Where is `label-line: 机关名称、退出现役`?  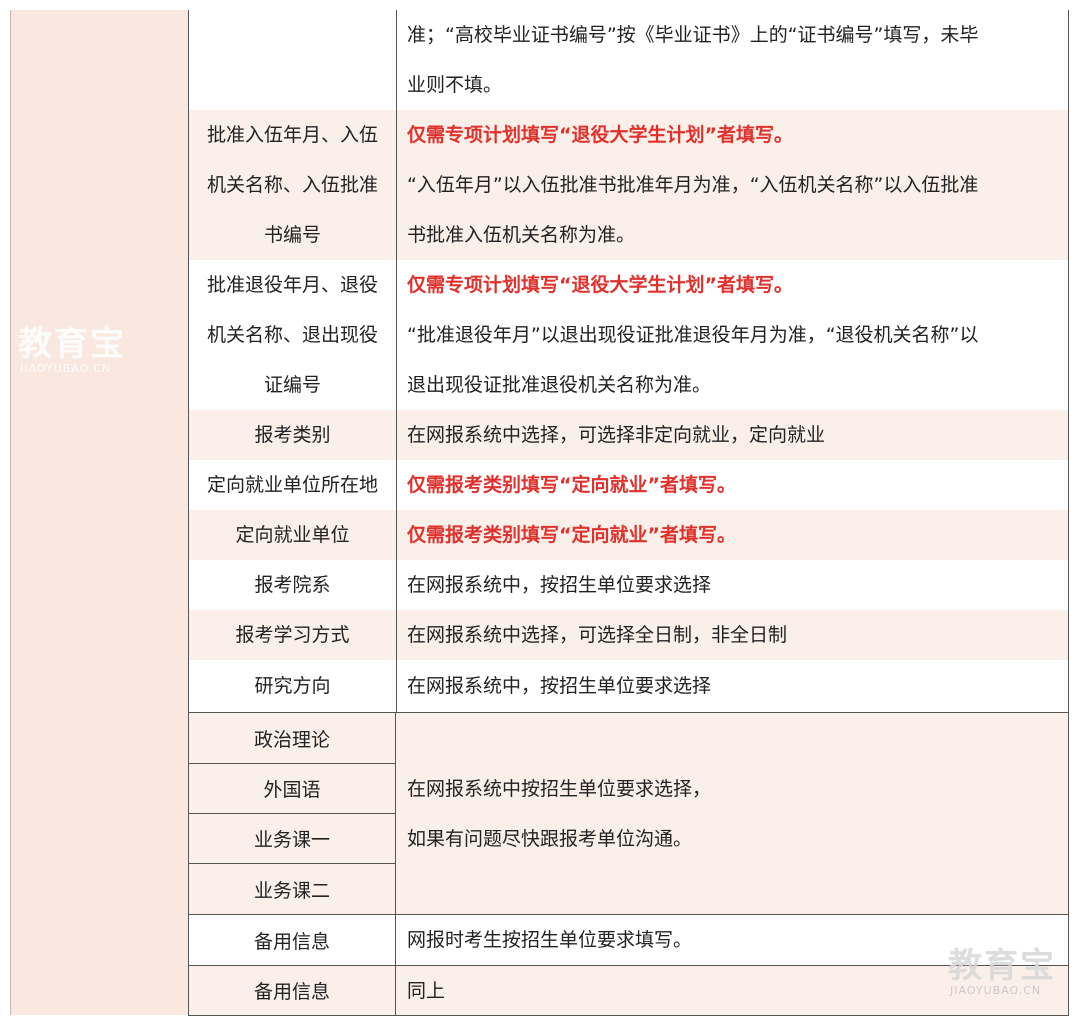
label-line: 机关名称、退出现役 is located at coordinates (292, 335).